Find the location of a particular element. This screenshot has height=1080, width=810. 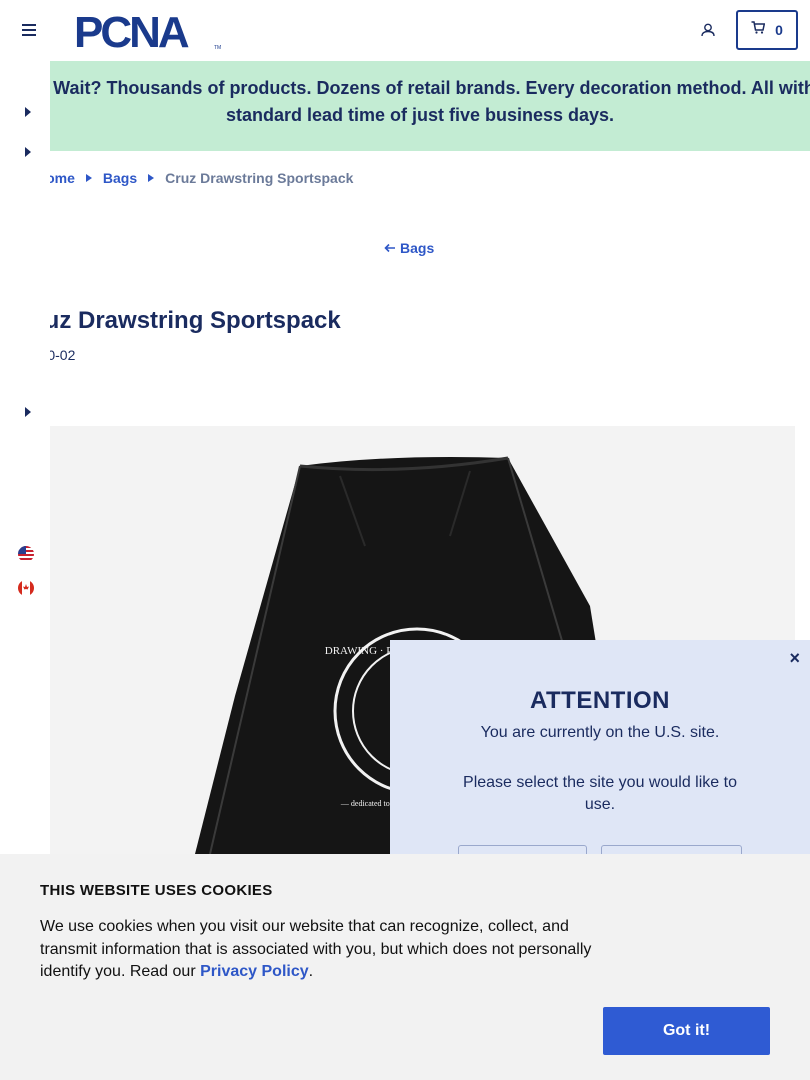

hamburger-menu-icon is located at coordinates (29, 30).